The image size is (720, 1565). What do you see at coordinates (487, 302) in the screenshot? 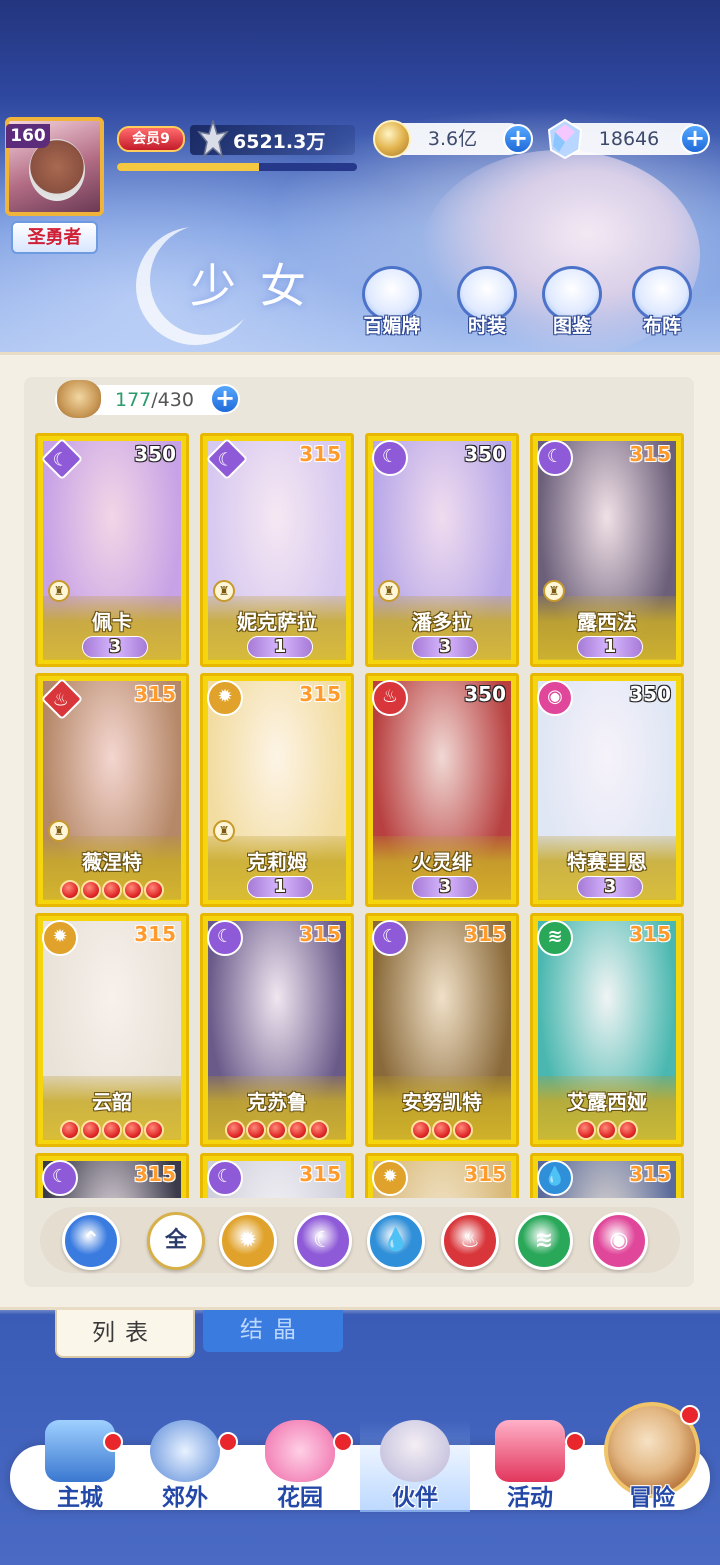
I see `costume-button: 时装` at bounding box center [487, 302].